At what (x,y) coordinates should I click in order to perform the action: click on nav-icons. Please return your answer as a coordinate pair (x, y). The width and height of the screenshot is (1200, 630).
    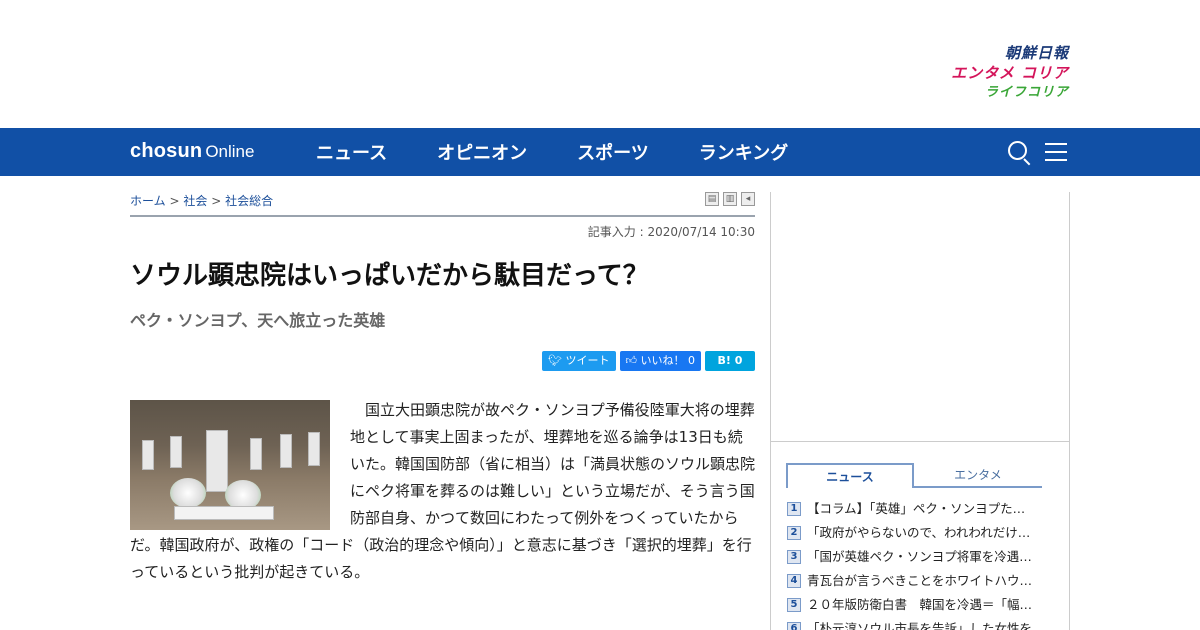
    Looking at the image, I should click on (1037, 153).